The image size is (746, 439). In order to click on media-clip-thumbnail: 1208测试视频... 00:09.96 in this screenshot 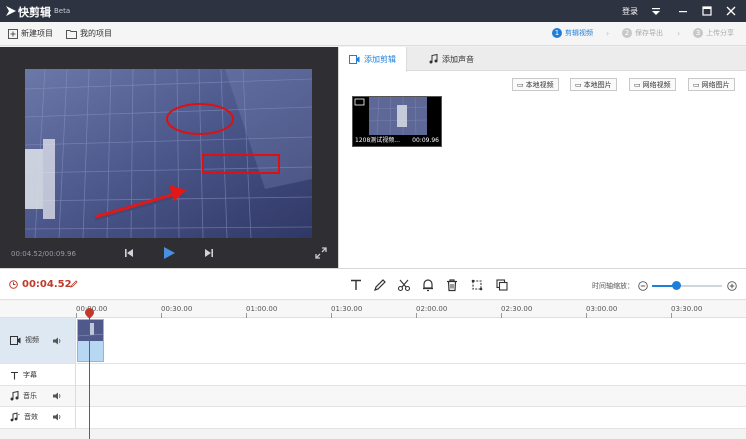, I will do `click(397, 121)`.